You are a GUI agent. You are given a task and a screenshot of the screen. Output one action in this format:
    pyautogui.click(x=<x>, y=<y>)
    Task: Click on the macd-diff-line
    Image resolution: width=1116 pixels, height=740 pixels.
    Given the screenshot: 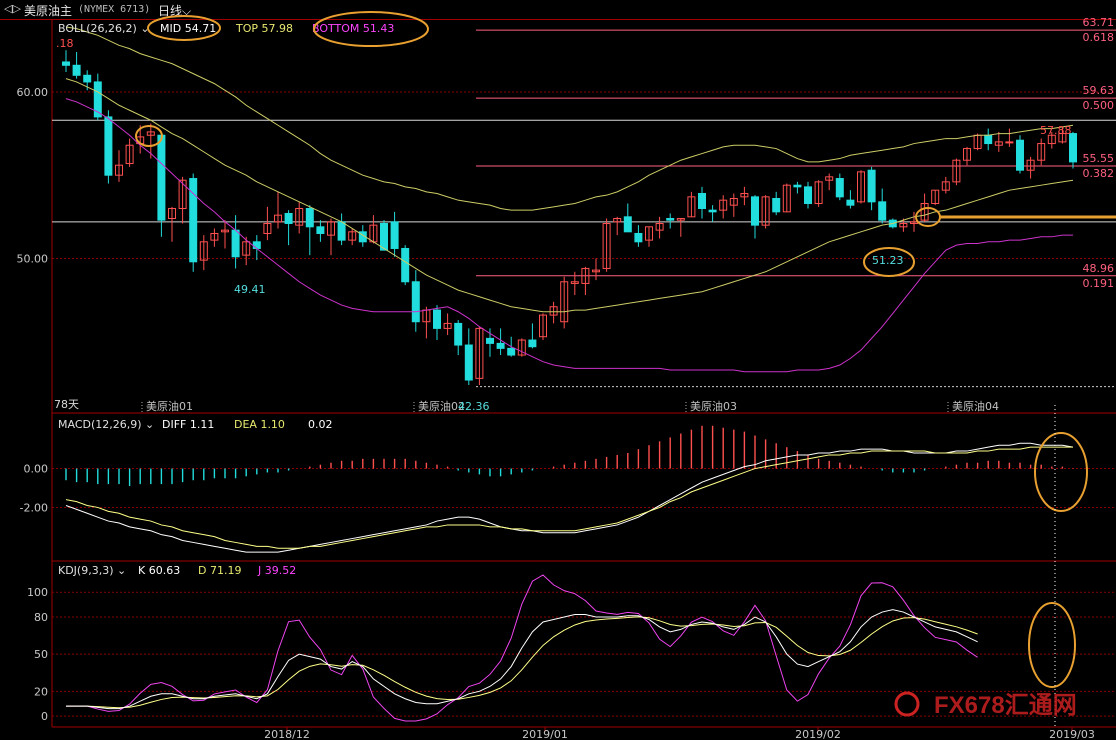 What is the action you would take?
    pyautogui.click(x=569, y=497)
    